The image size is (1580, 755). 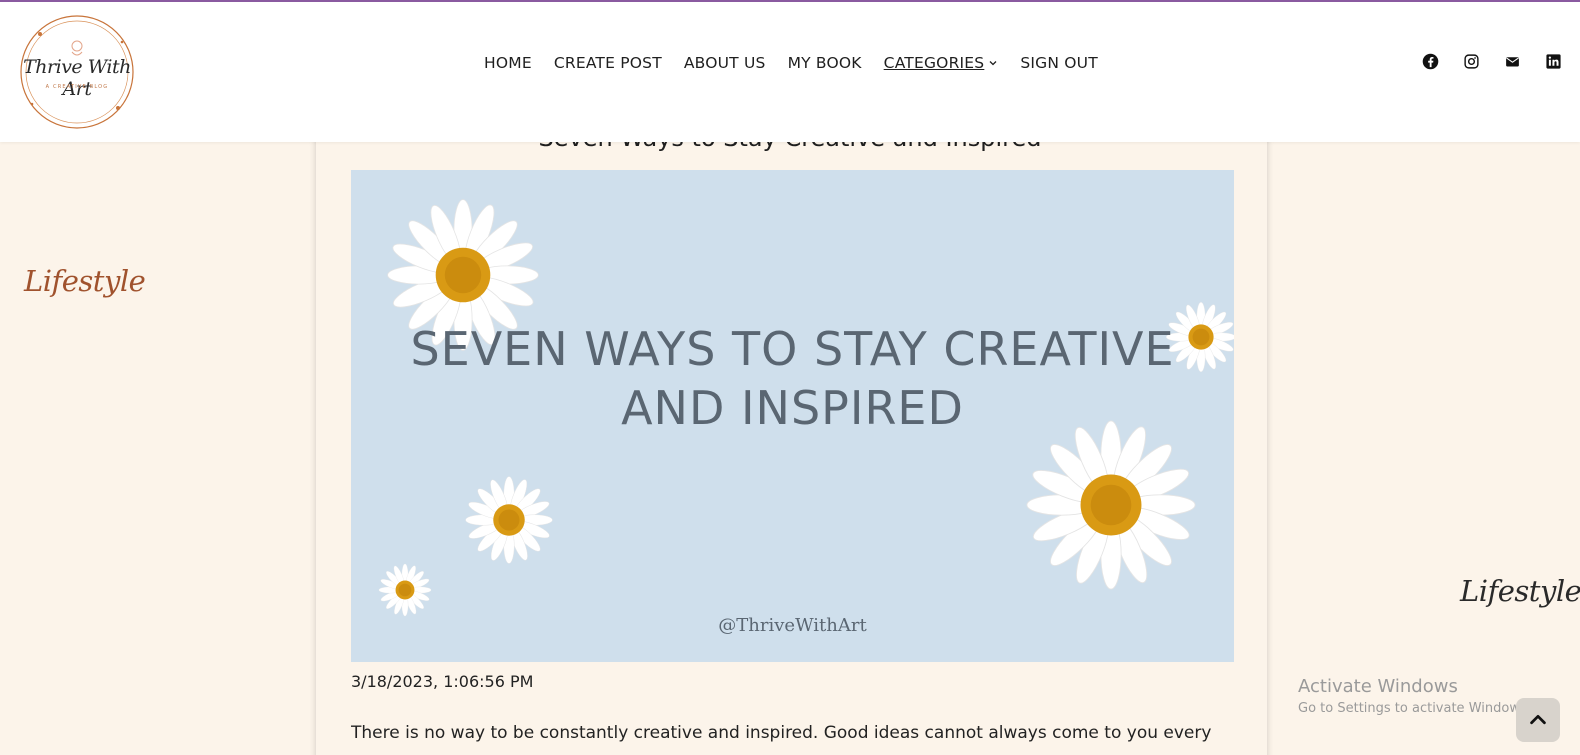 What do you see at coordinates (508, 63) in the screenshot?
I see `nav-home: HOME` at bounding box center [508, 63].